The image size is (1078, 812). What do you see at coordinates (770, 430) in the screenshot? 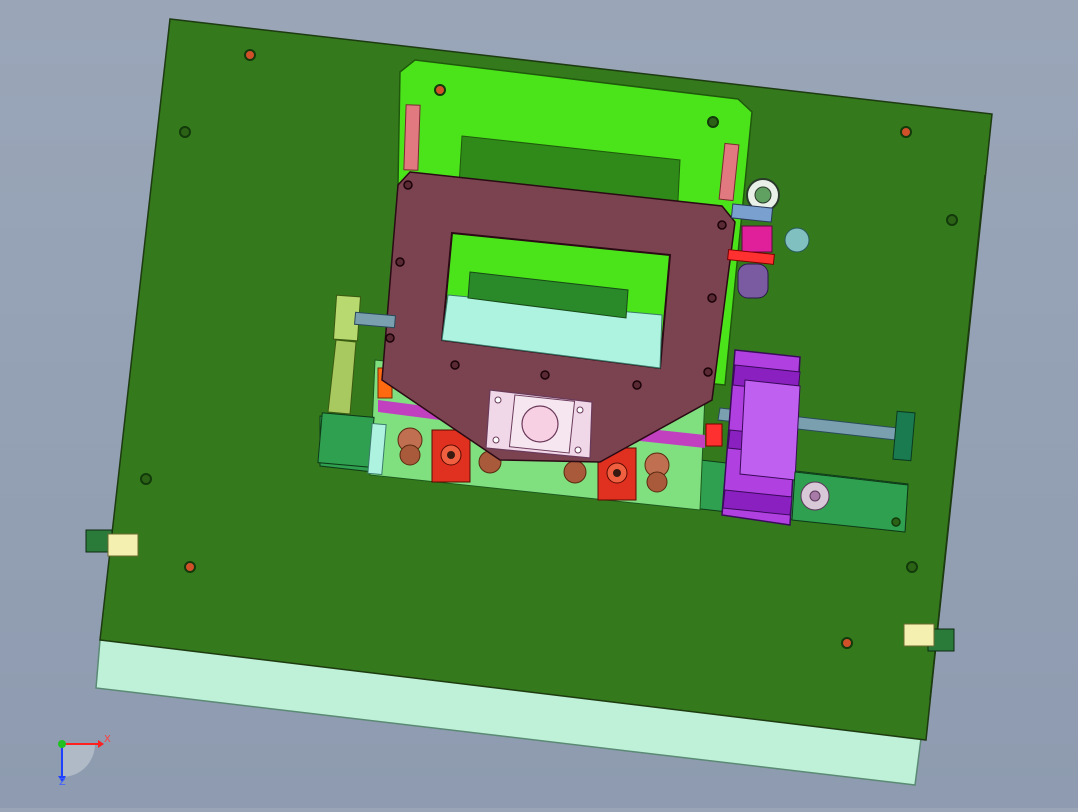
I see `drum-ring` at bounding box center [770, 430].